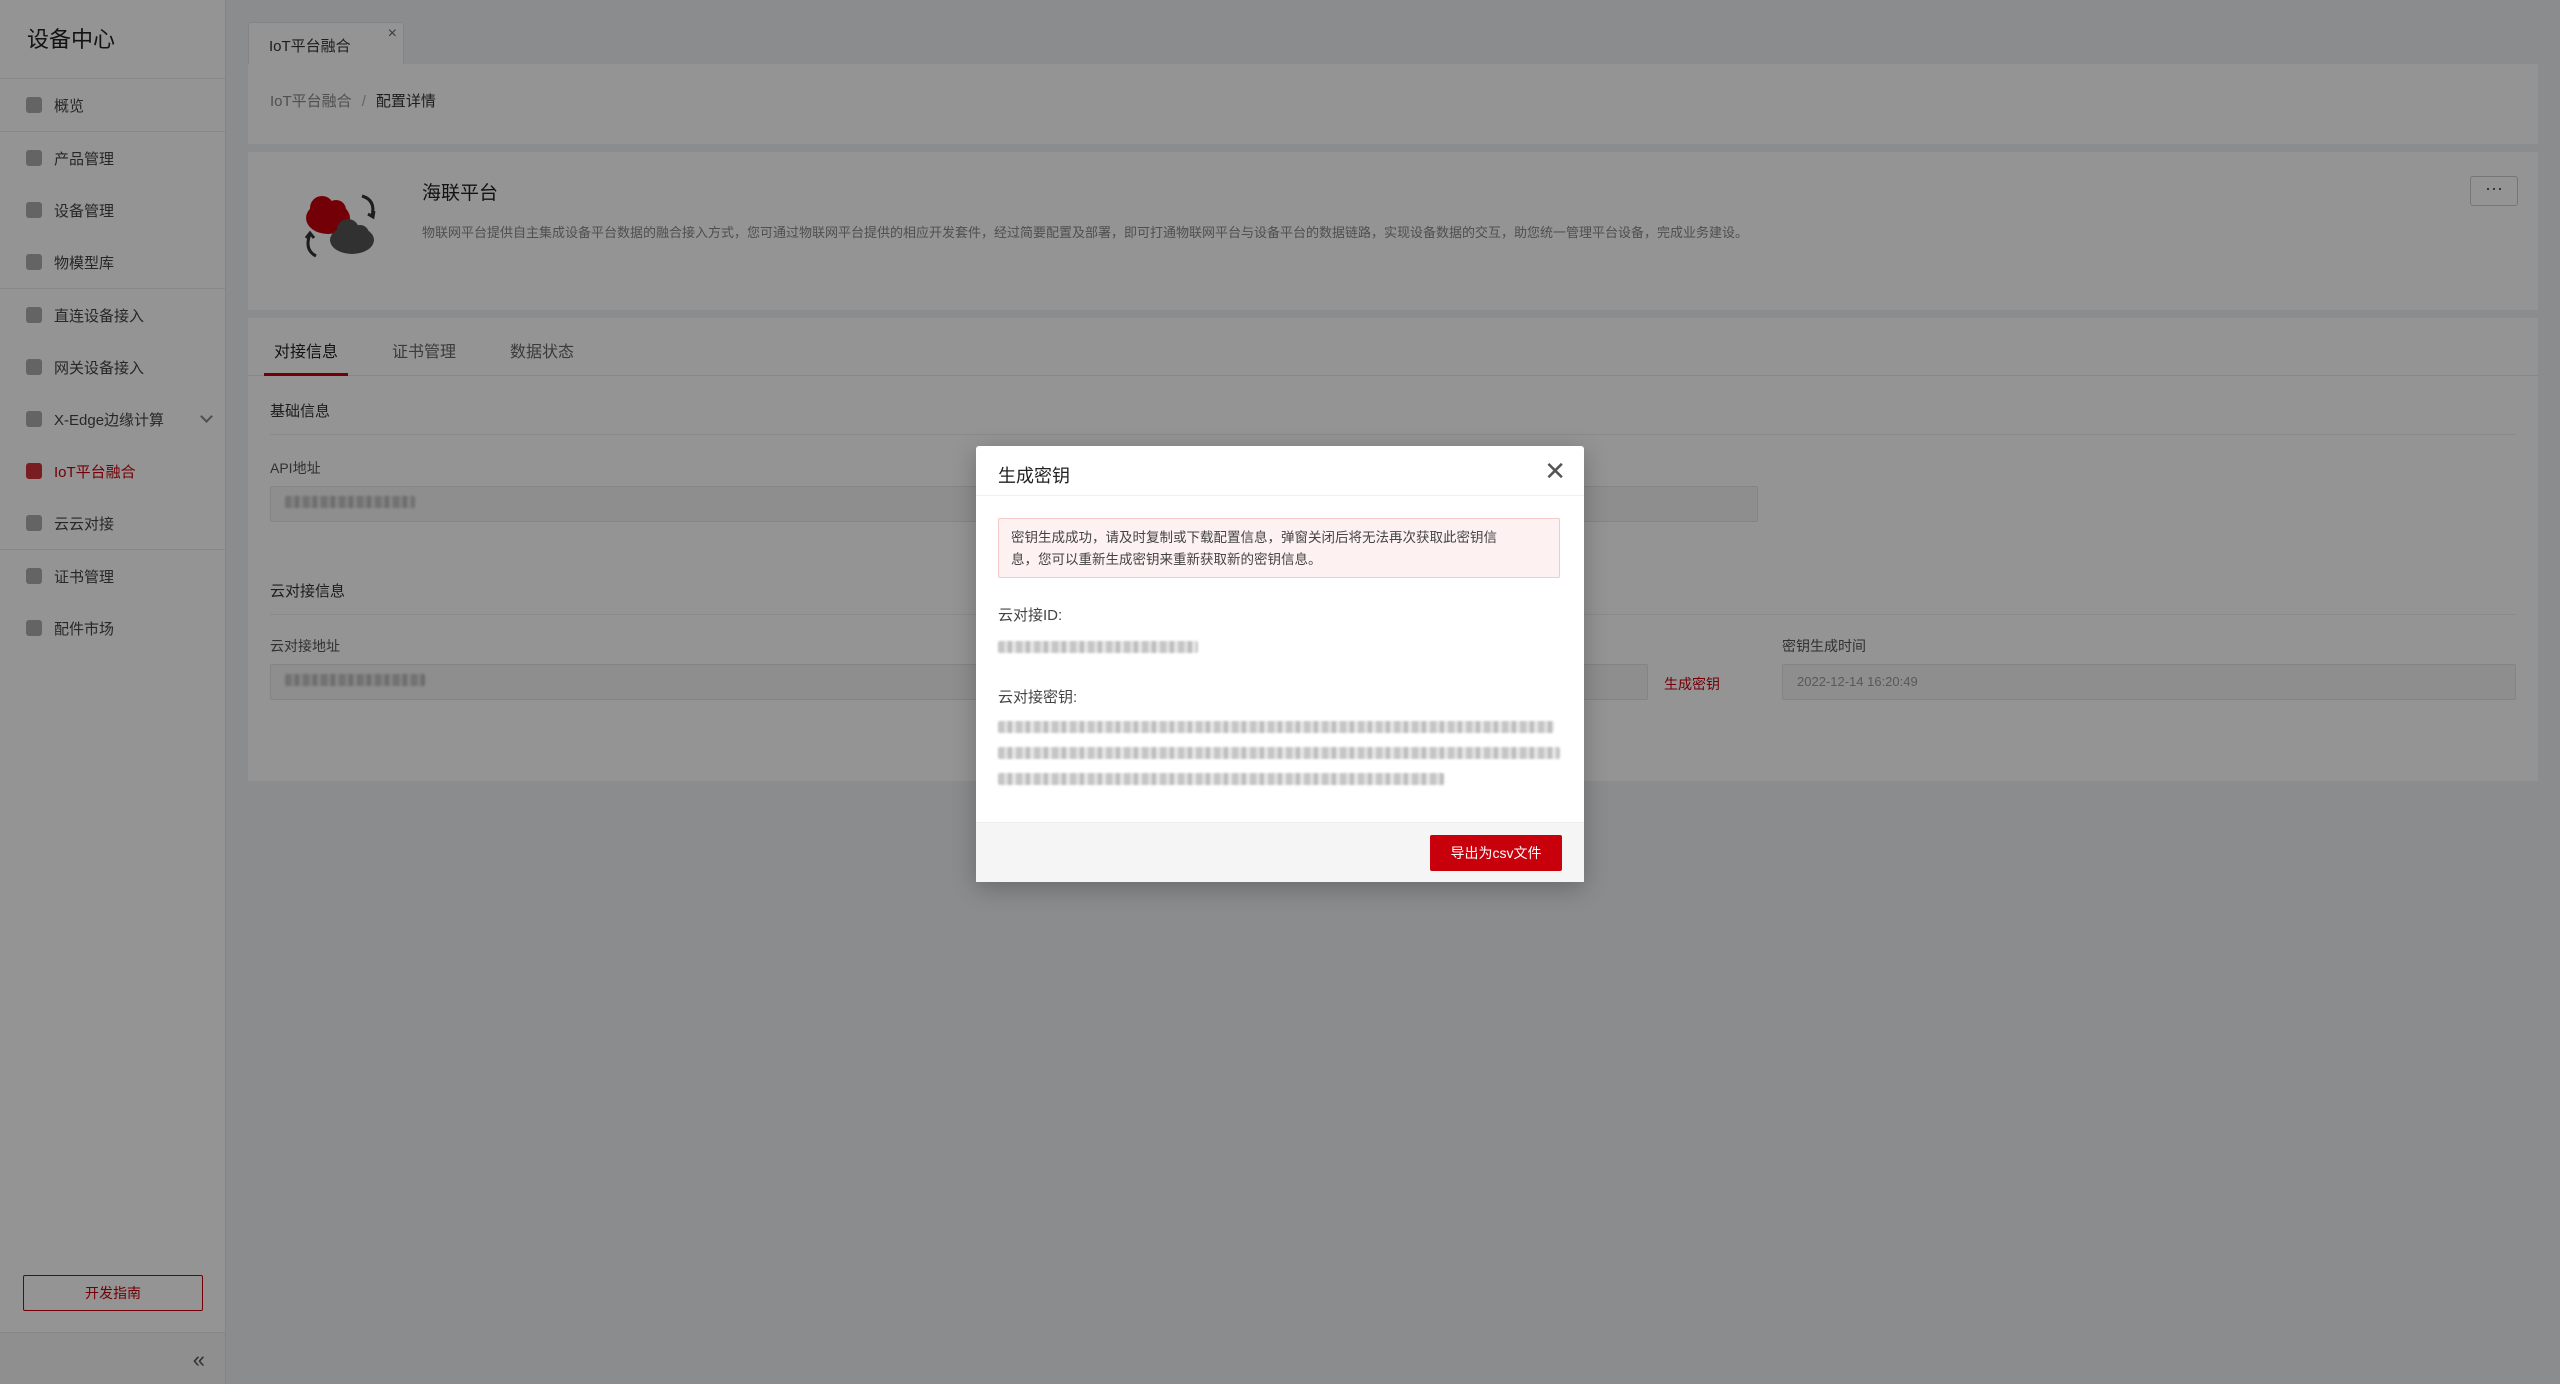 The image size is (2560, 1384). What do you see at coordinates (1030, 615) in the screenshot?
I see `cloud-id-label: 云对接ID:` at bounding box center [1030, 615].